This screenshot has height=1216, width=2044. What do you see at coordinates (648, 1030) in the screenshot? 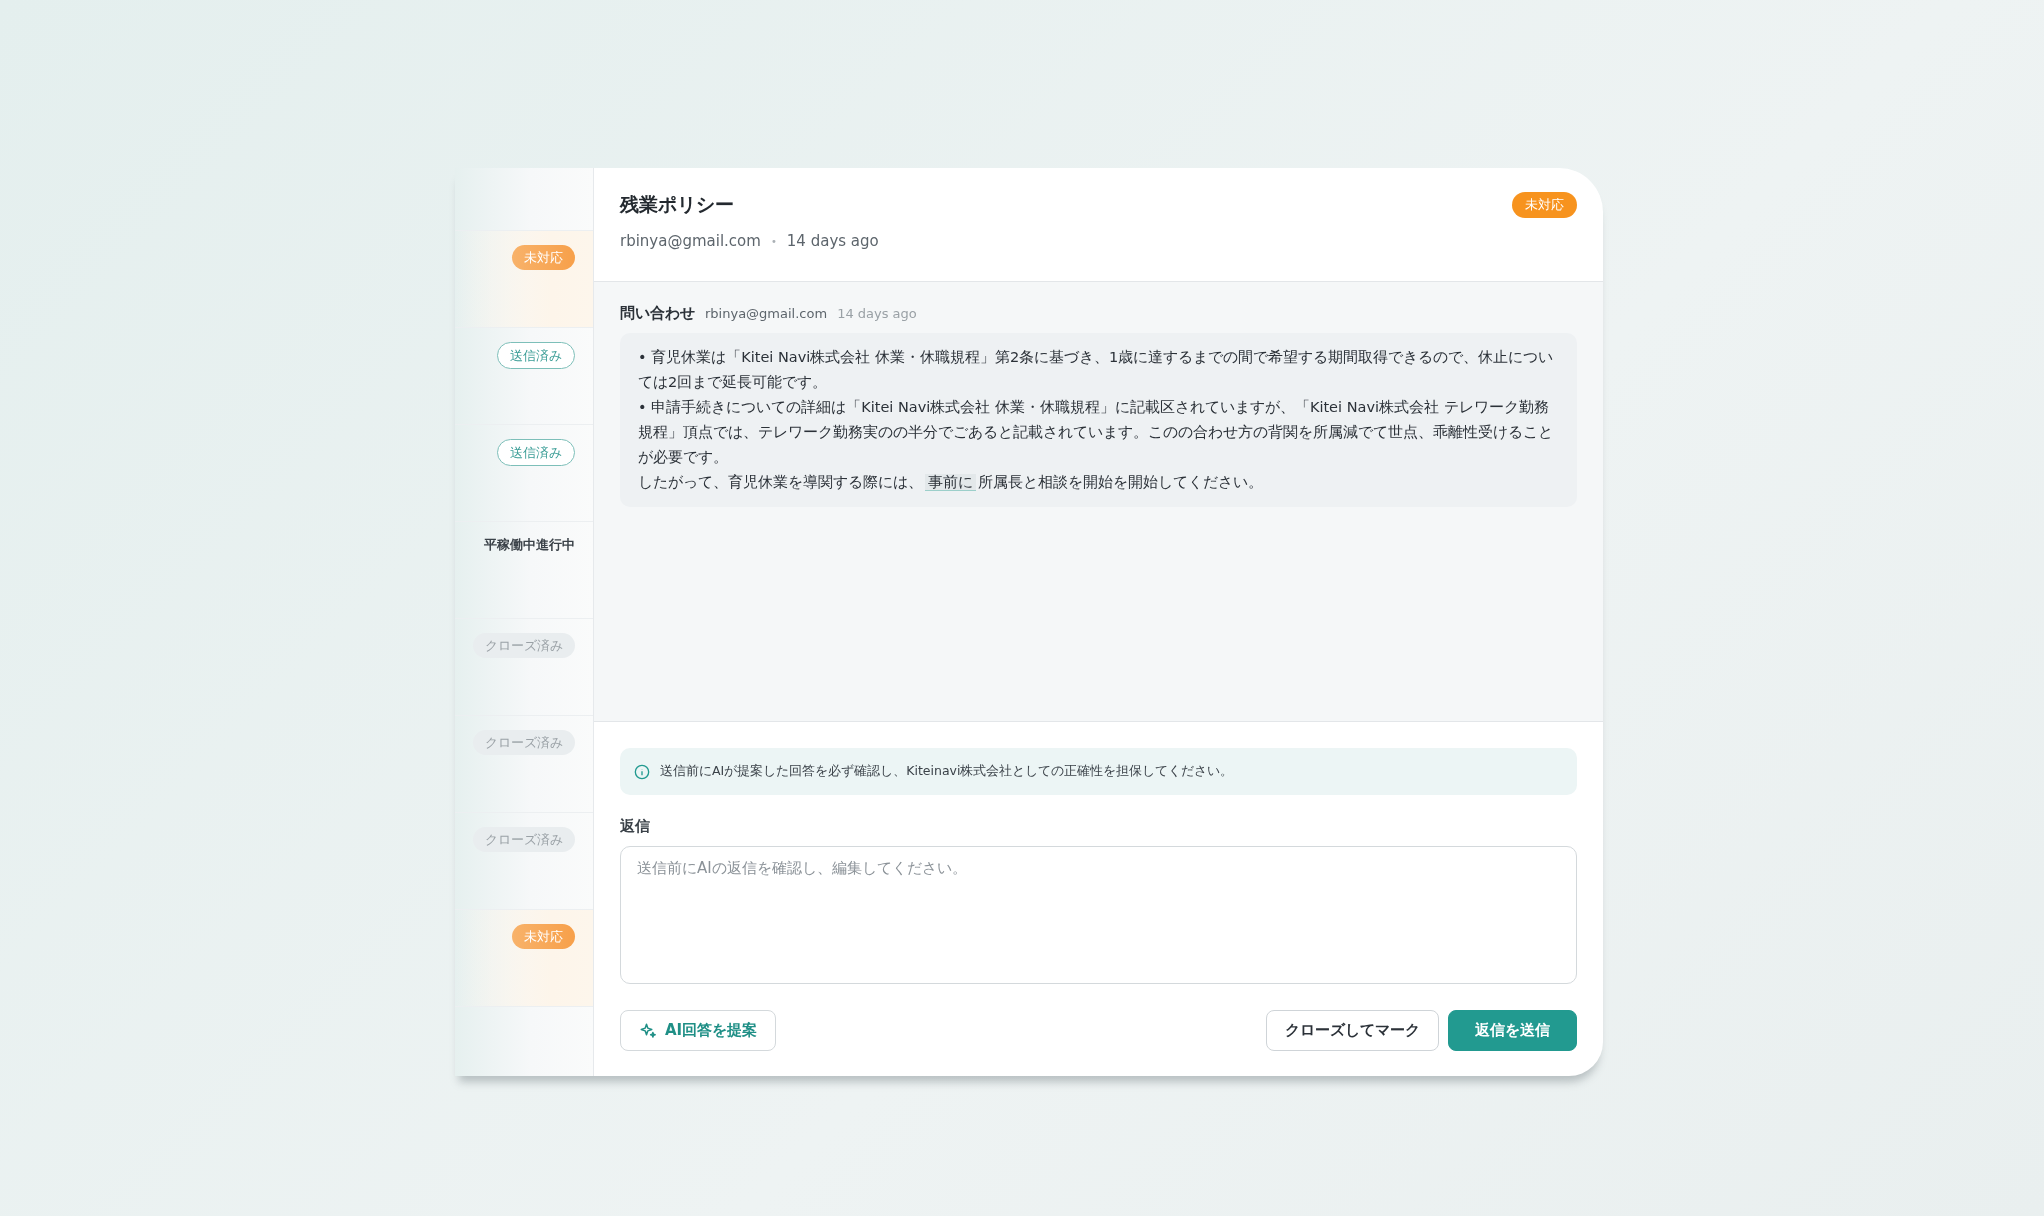
I see `sparkle-icon` at bounding box center [648, 1030].